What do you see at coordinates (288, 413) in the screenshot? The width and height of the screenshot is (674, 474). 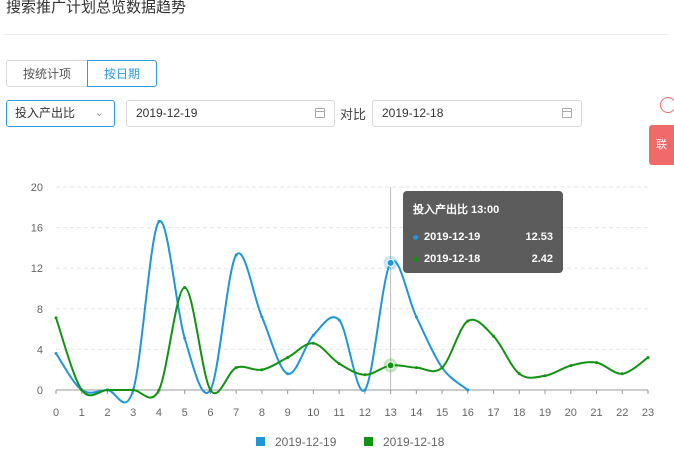 I see `x-tick-label: 9` at bounding box center [288, 413].